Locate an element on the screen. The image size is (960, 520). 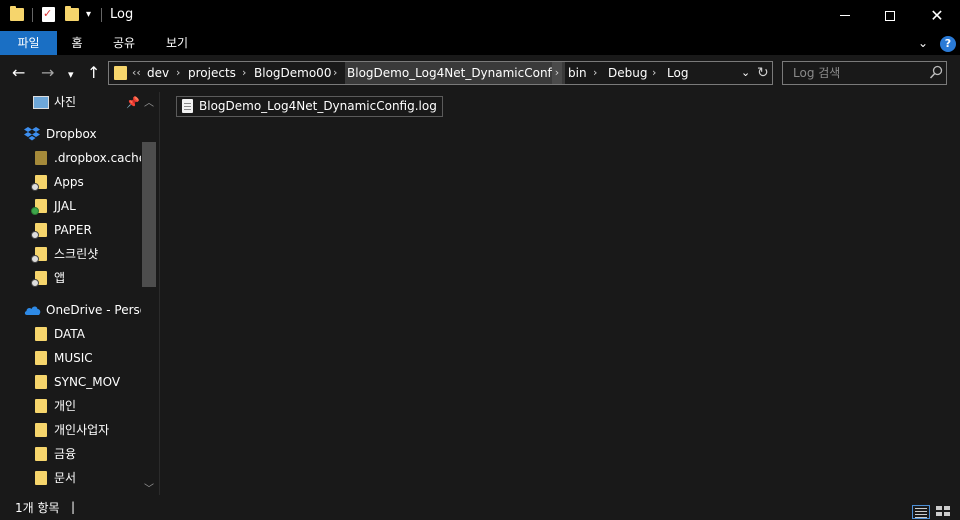
sidebar-item-app: 앱 is located at coordinates (70, 278).